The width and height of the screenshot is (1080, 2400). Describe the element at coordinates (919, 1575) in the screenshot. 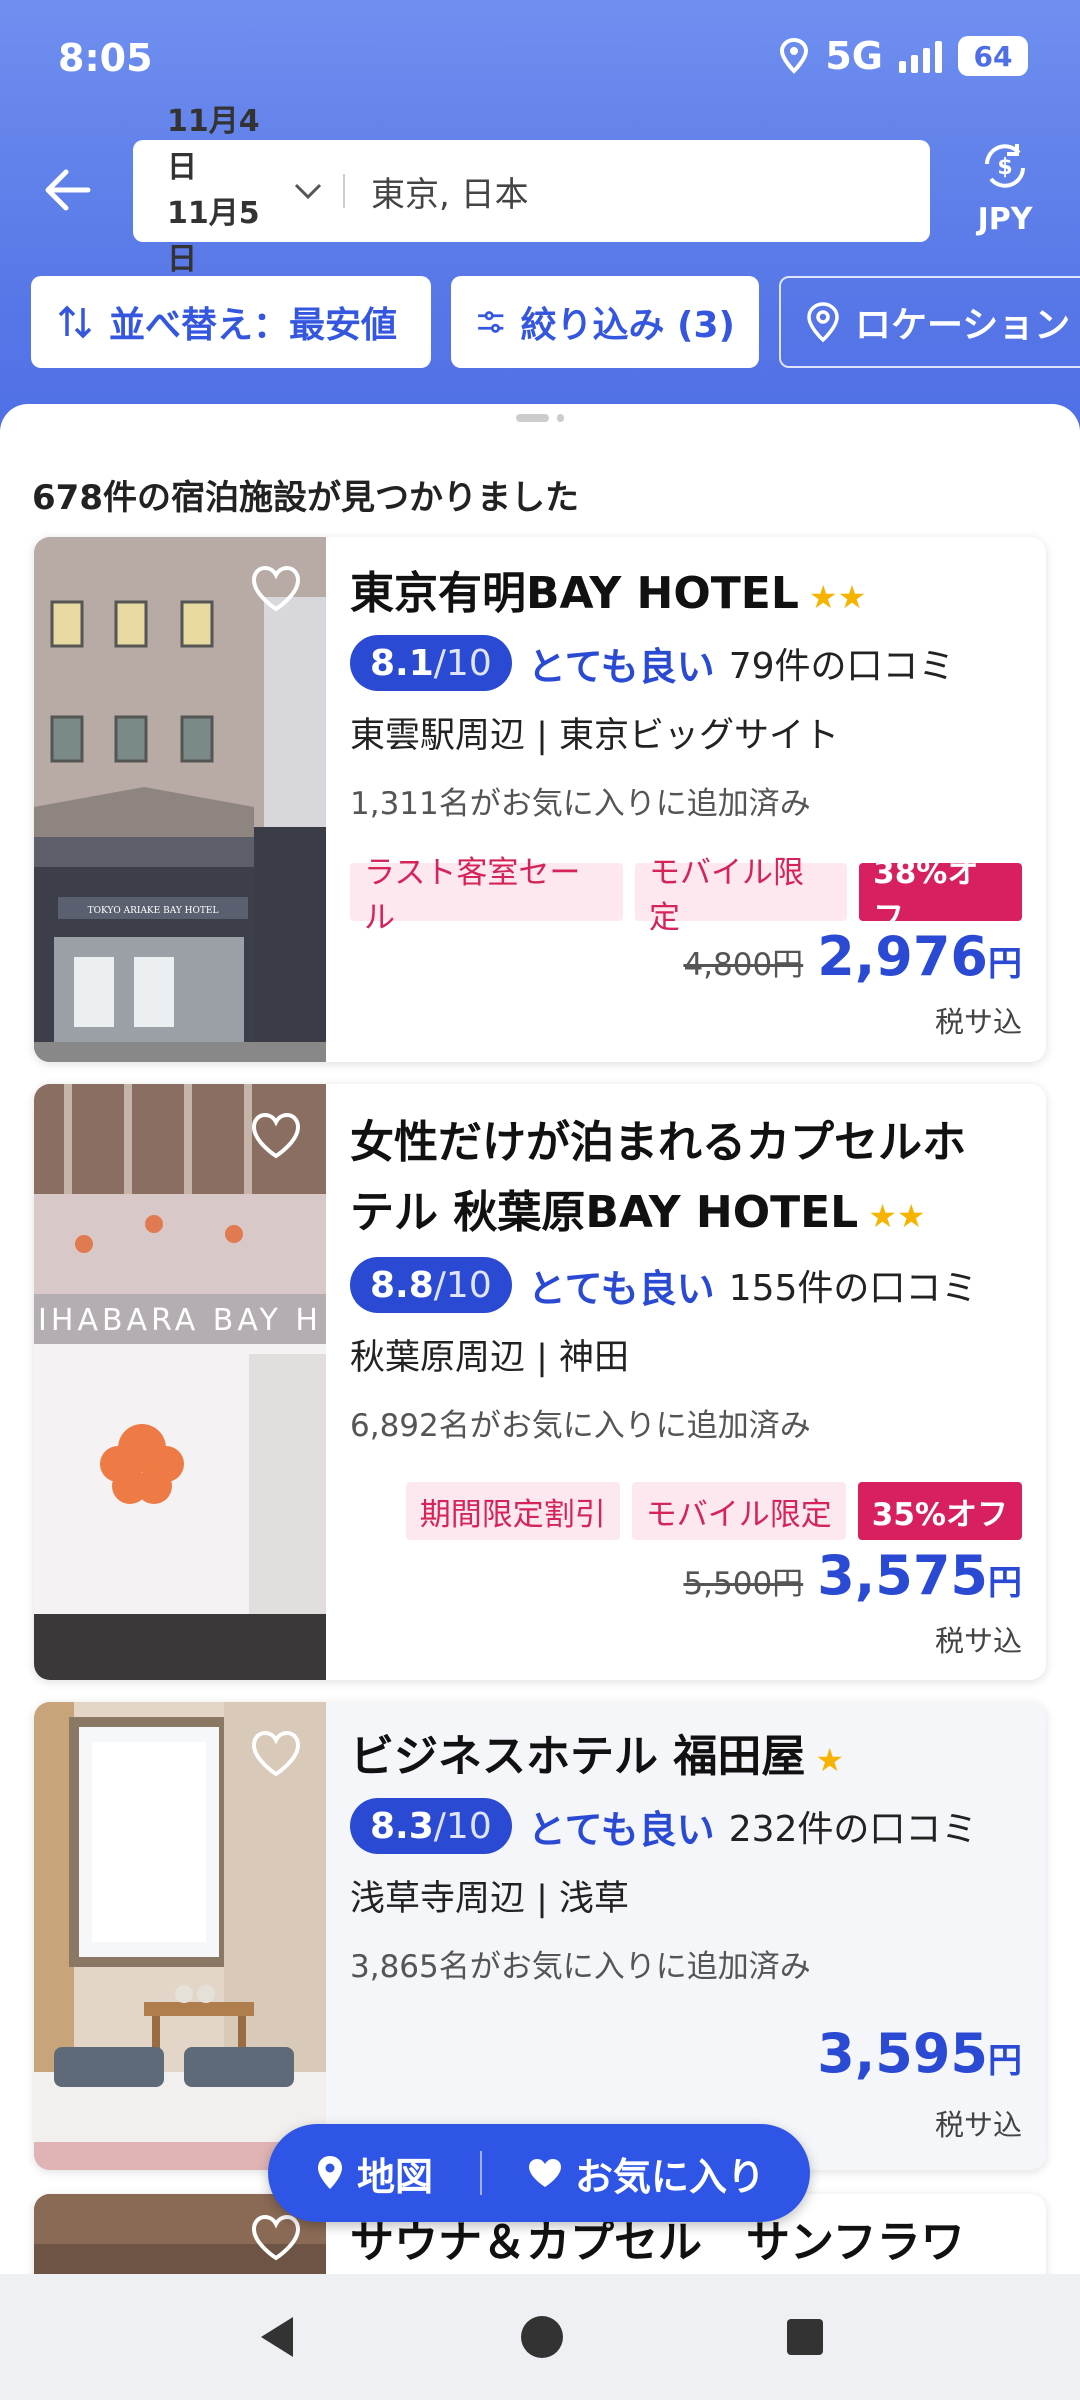

I see `current-price: 3,575円` at that location.